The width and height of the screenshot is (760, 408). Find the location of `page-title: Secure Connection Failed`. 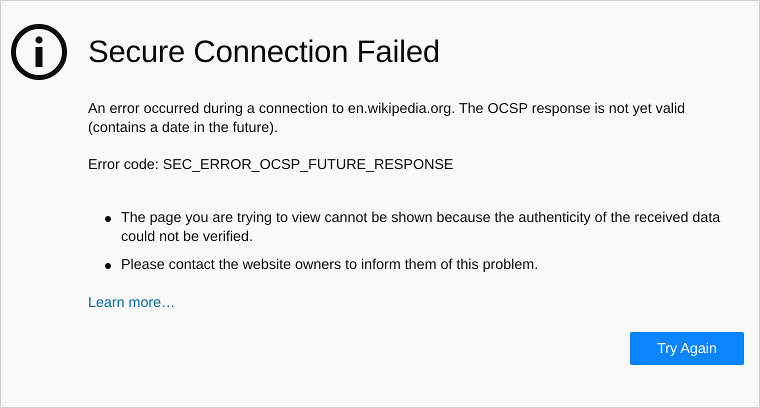

page-title: Secure Connection Failed is located at coordinates (264, 52).